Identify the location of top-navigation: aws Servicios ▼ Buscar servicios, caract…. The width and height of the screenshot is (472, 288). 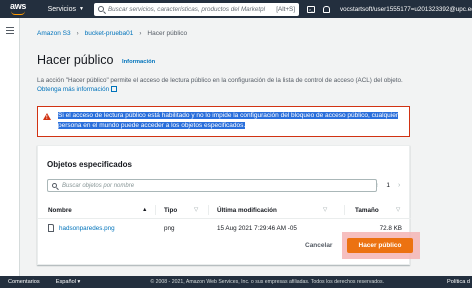
(236, 9).